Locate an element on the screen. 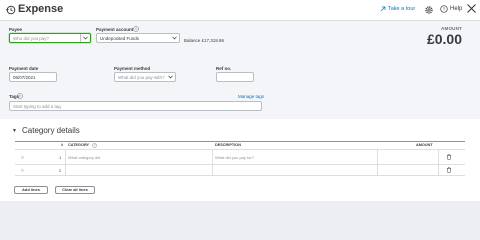  clear-all-lines-button: Clear all lines is located at coordinates (75, 190).